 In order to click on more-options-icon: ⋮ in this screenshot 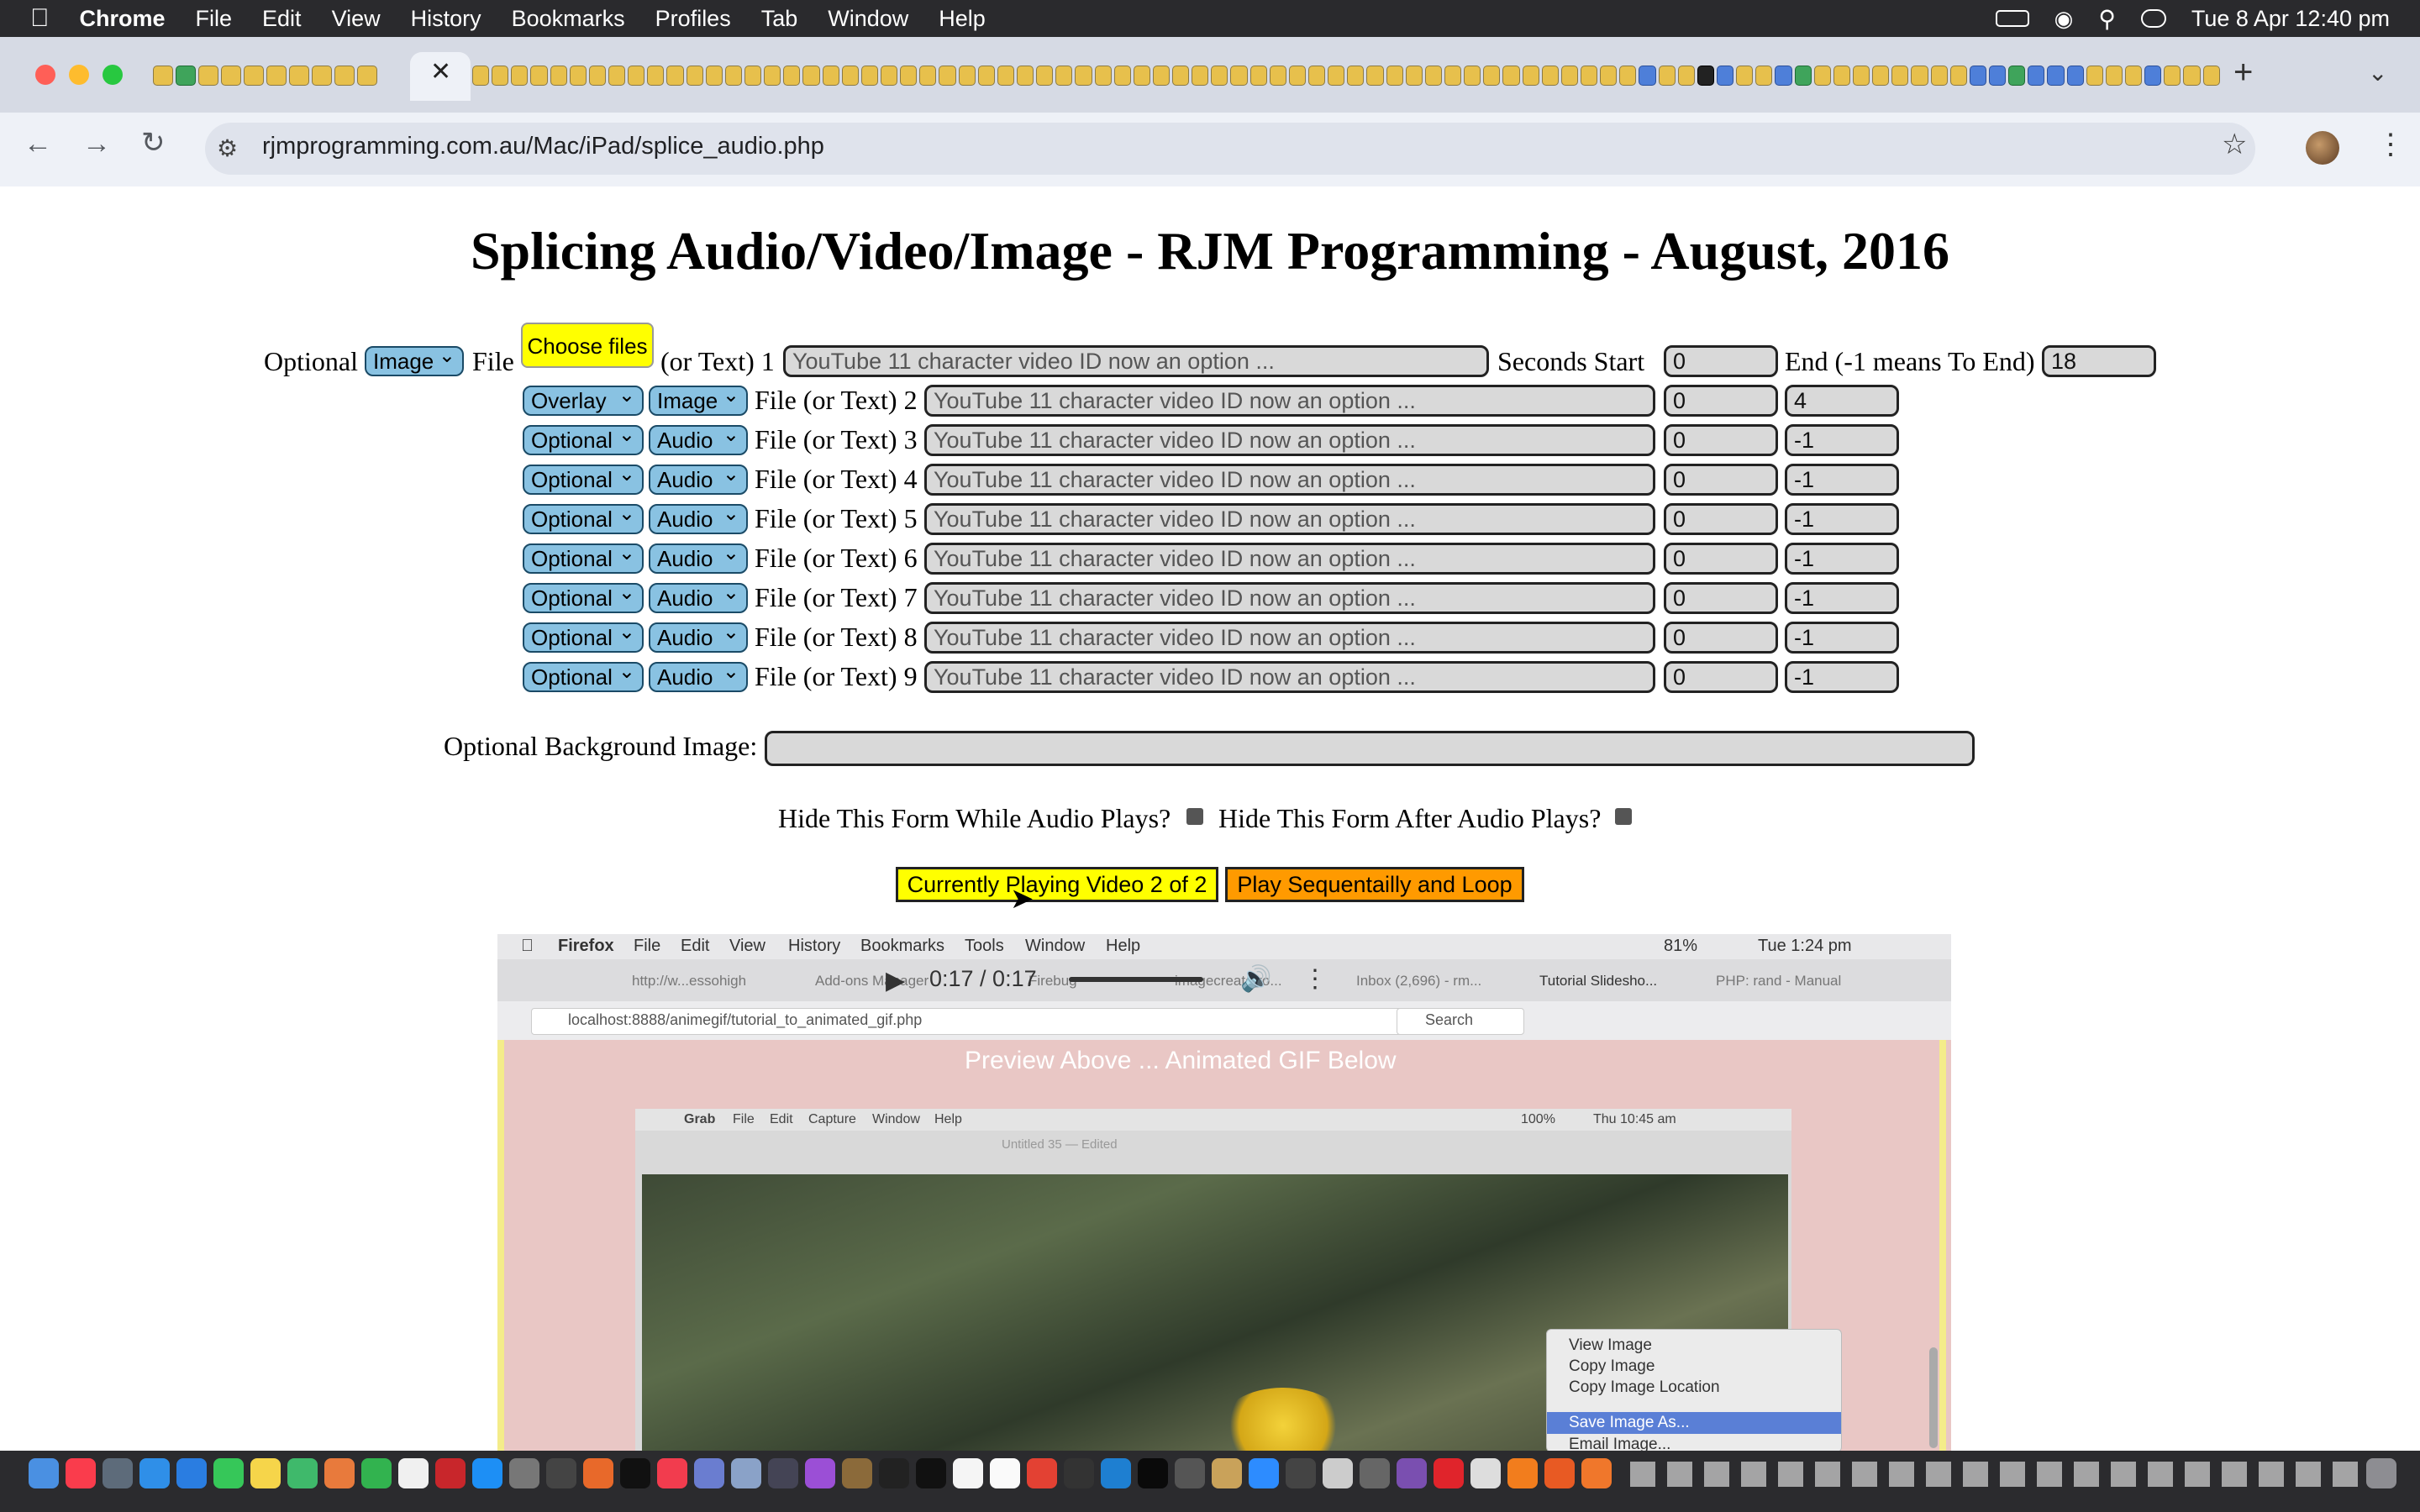, I will do `click(2390, 144)`.